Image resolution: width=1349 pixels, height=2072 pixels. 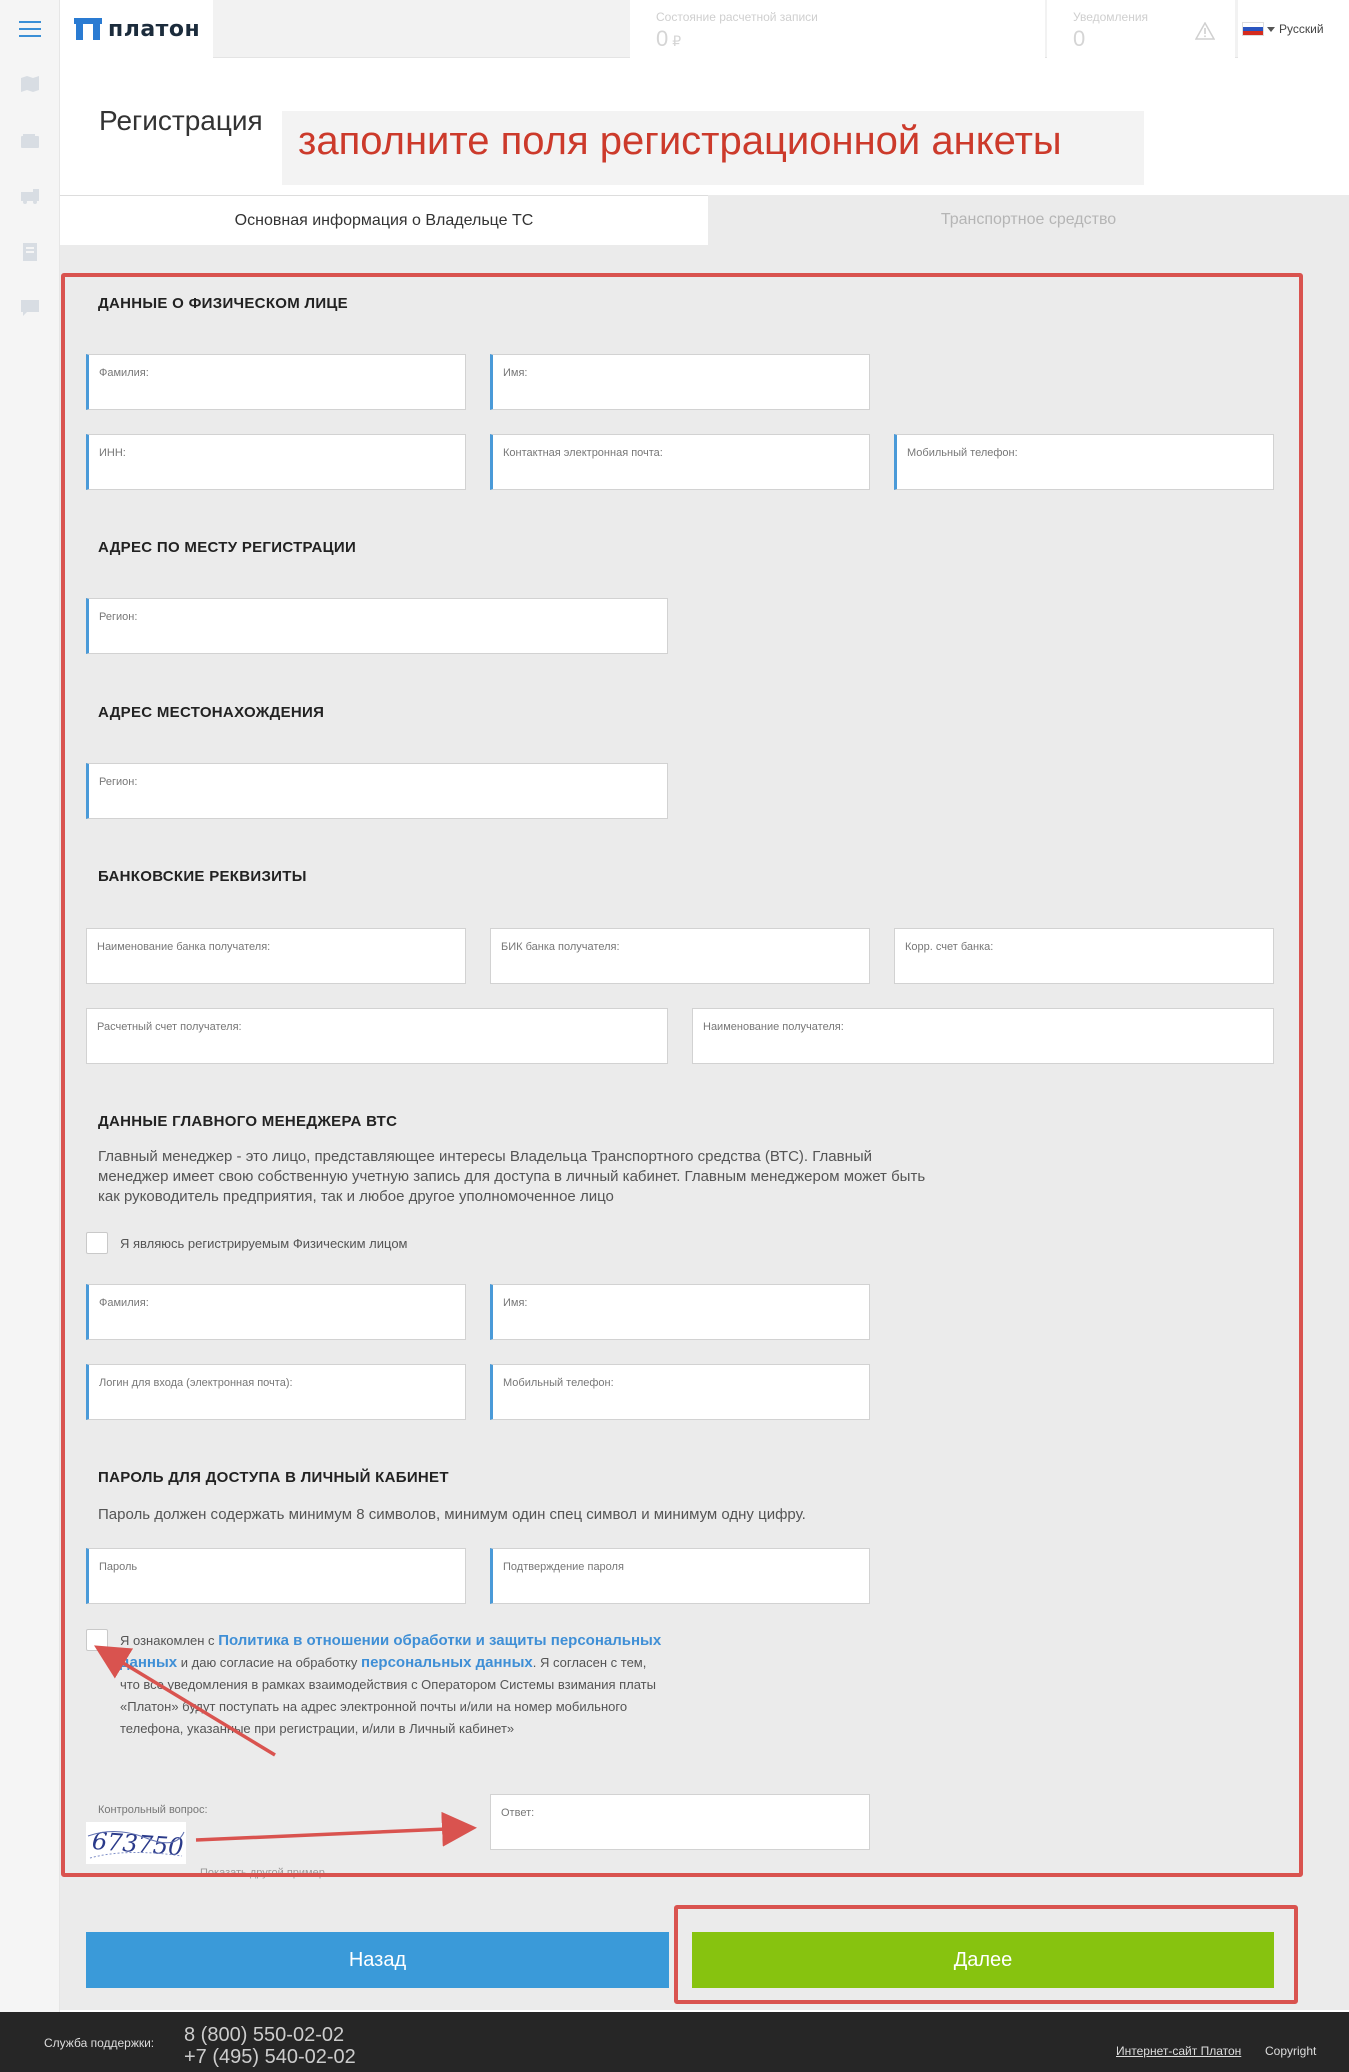 What do you see at coordinates (1141, 29) in the screenshot?
I see `notifications: Уведомления 0` at bounding box center [1141, 29].